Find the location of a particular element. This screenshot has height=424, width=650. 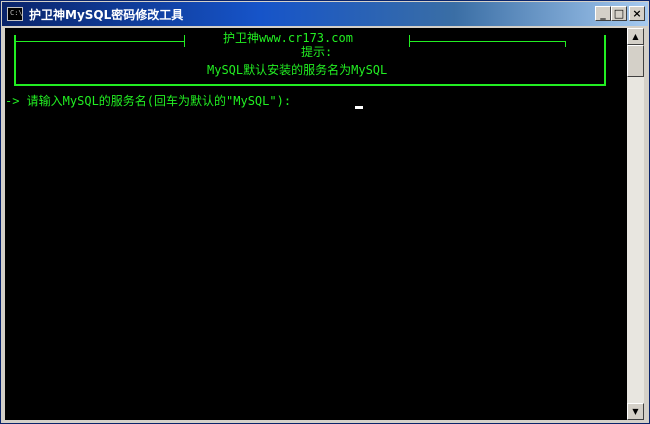

console-app-icon: C:\ is located at coordinates (15, 14).